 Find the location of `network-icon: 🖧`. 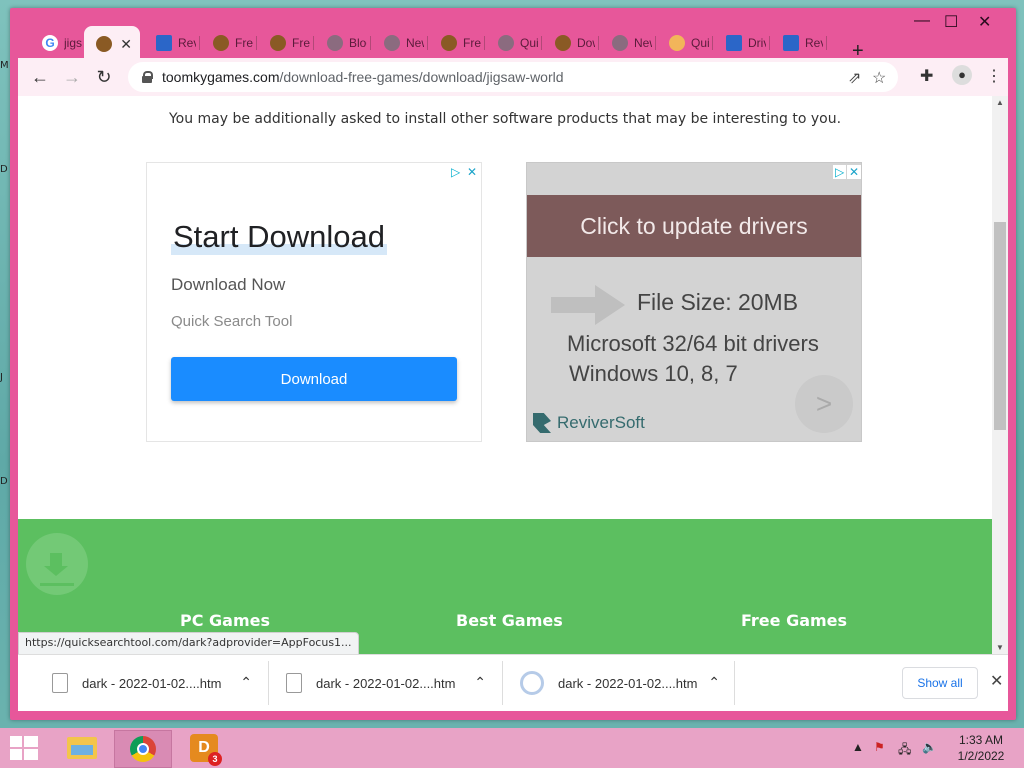

network-icon: 🖧 is located at coordinates (904, 750).